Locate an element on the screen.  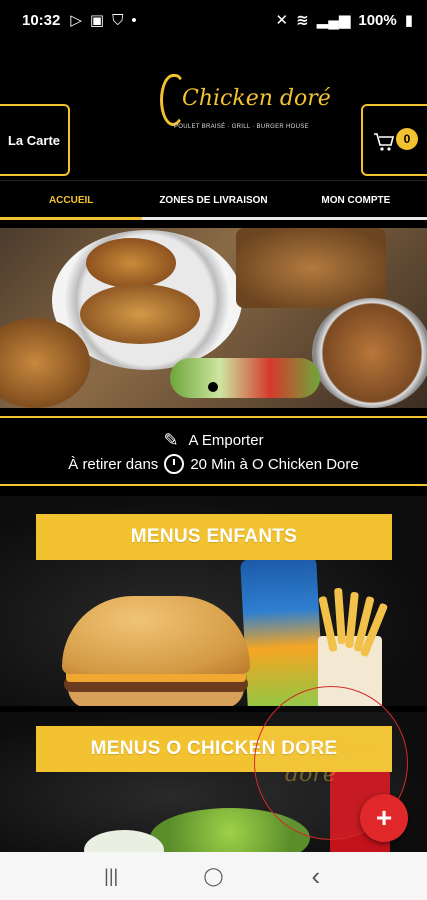
category-label-menus-enfants: MENUS ENFANTS is located at coordinates (214, 536).